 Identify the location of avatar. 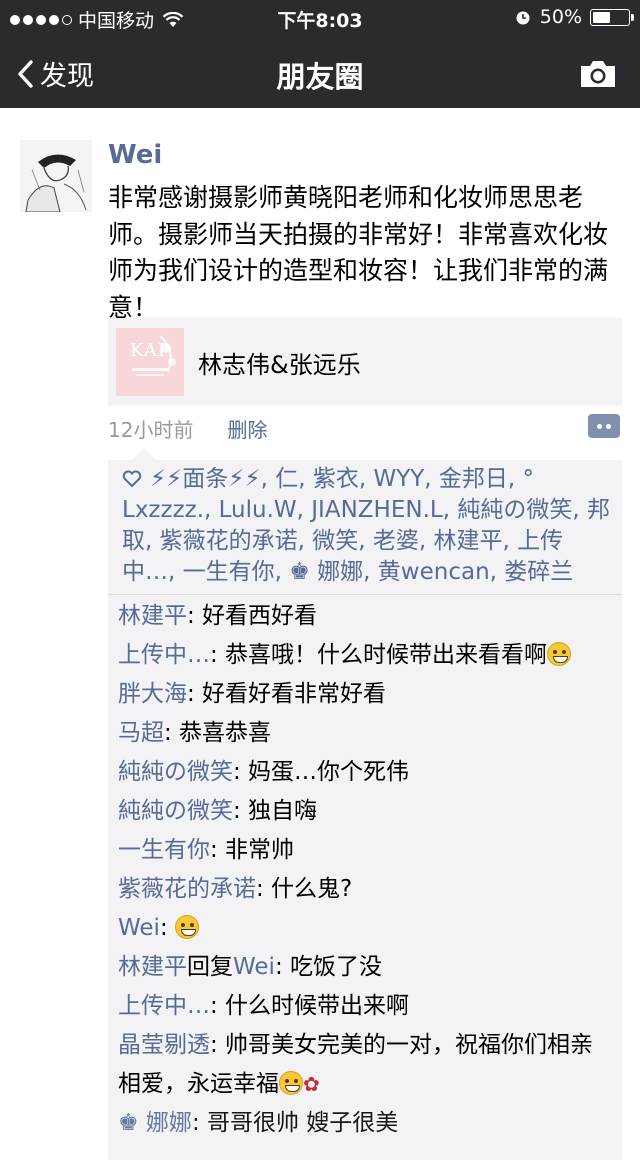
(56, 176).